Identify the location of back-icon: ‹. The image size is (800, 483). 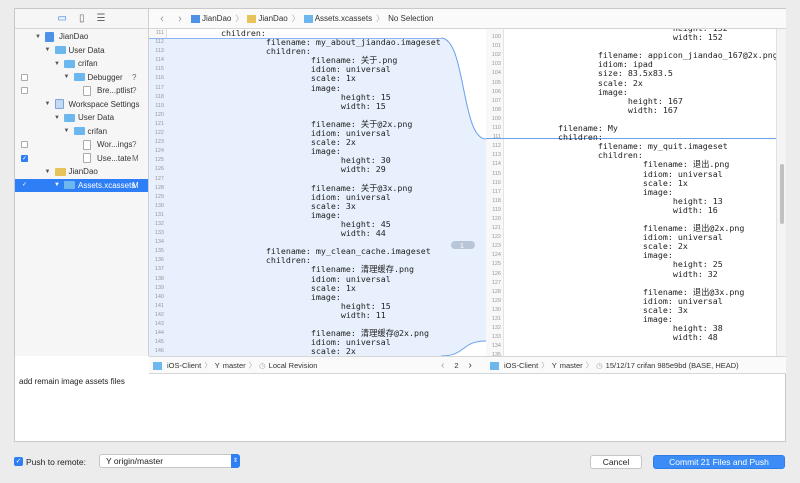
(162, 19).